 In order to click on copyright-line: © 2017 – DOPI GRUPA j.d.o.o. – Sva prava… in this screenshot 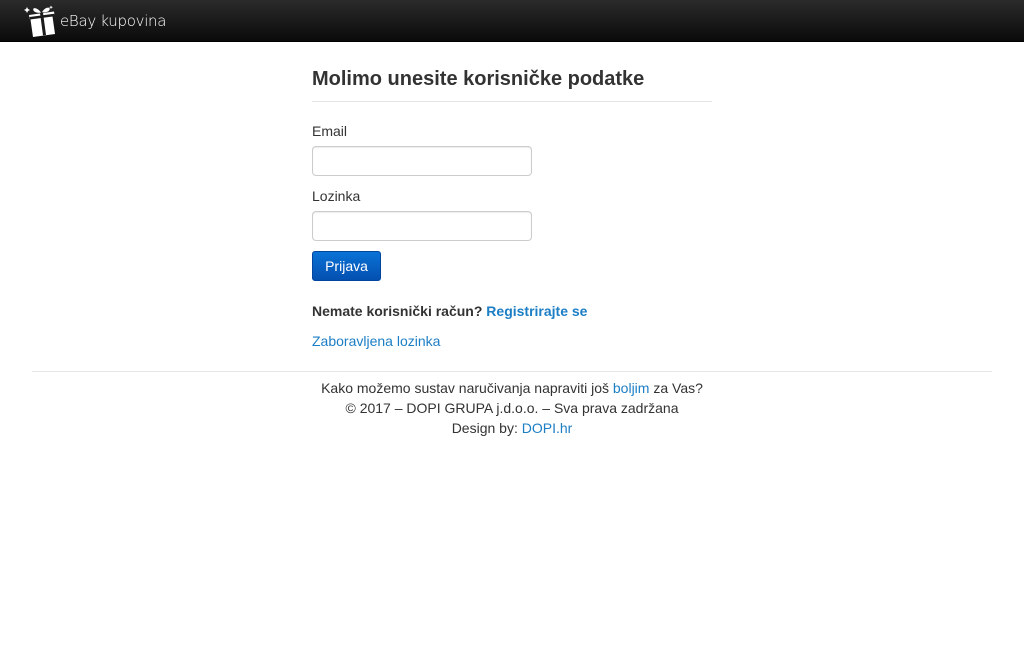, I will do `click(512, 408)`.